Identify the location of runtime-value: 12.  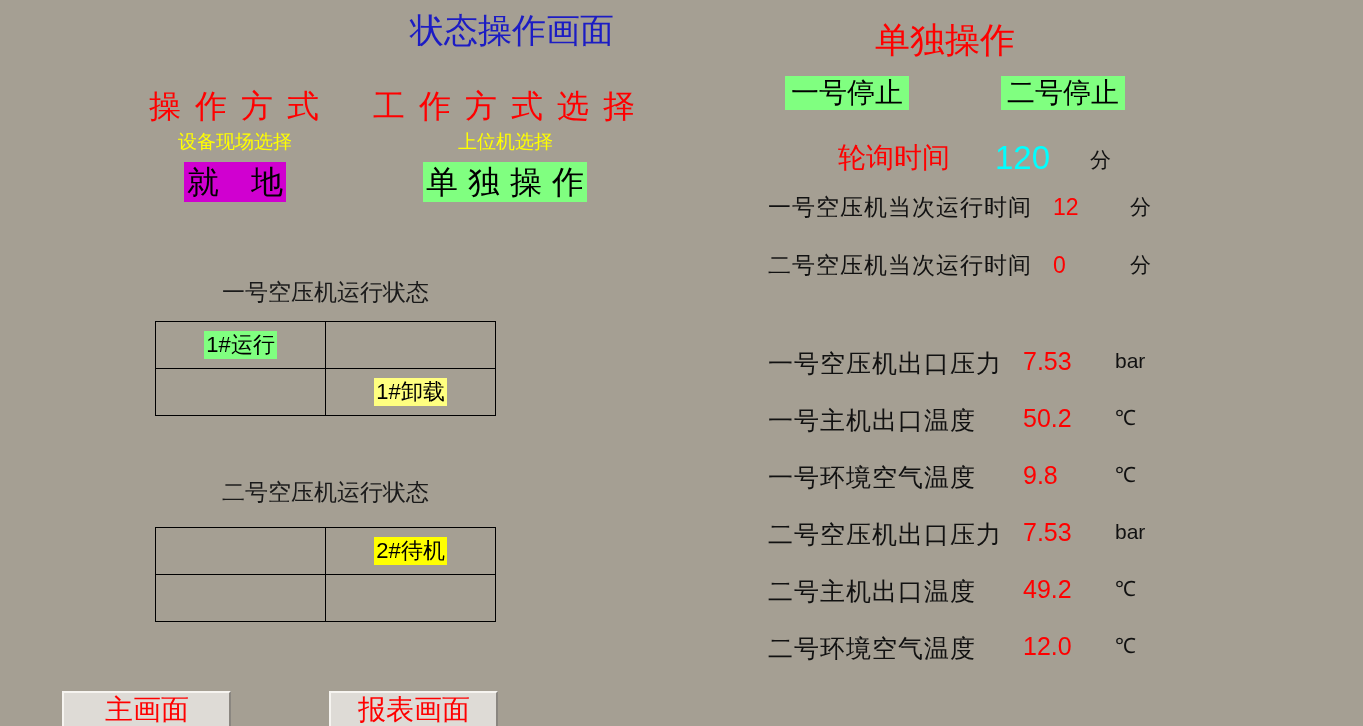
(1066, 207).